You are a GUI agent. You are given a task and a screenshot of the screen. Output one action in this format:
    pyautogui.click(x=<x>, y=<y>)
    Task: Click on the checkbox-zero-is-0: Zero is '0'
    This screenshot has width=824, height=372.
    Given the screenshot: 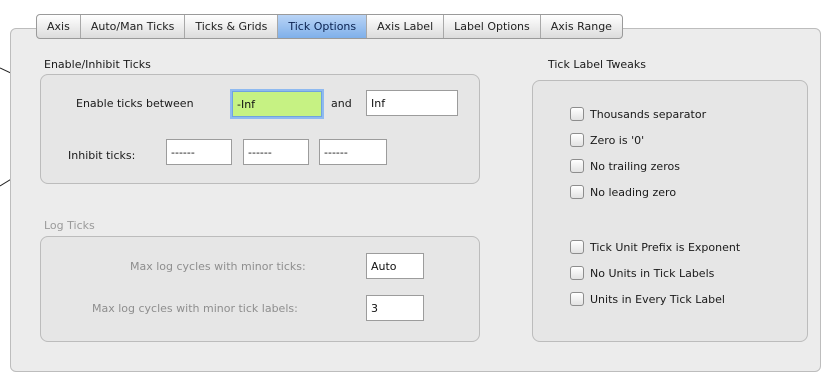 What is the action you would take?
    pyautogui.click(x=607, y=140)
    